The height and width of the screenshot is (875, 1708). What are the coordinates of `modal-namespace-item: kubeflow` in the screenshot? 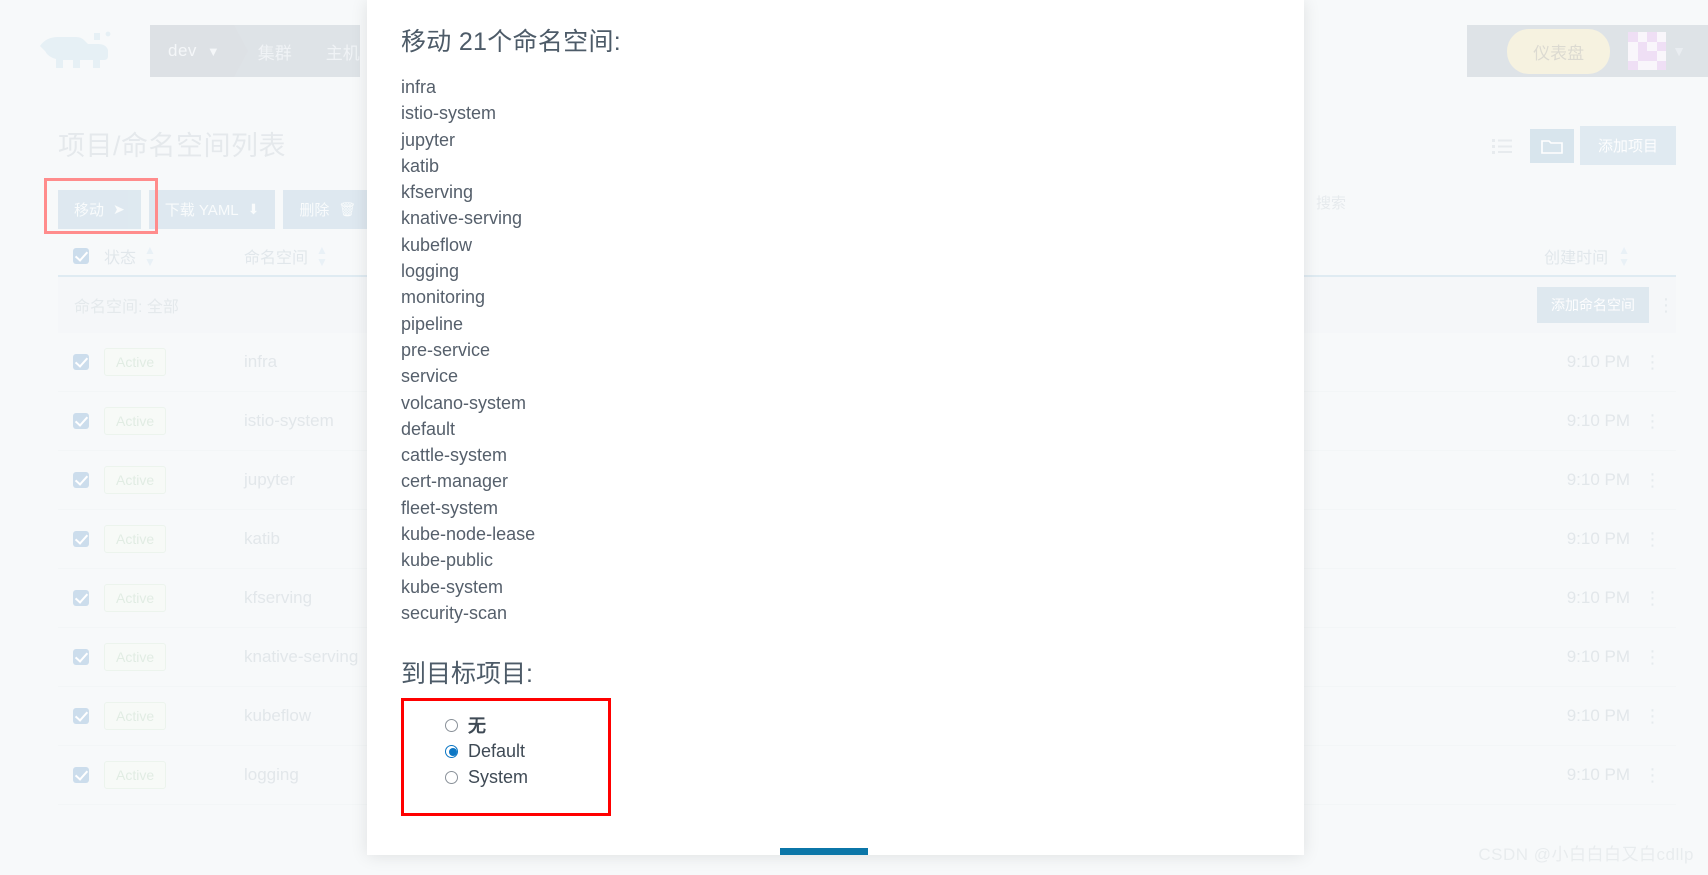 It's located at (437, 244).